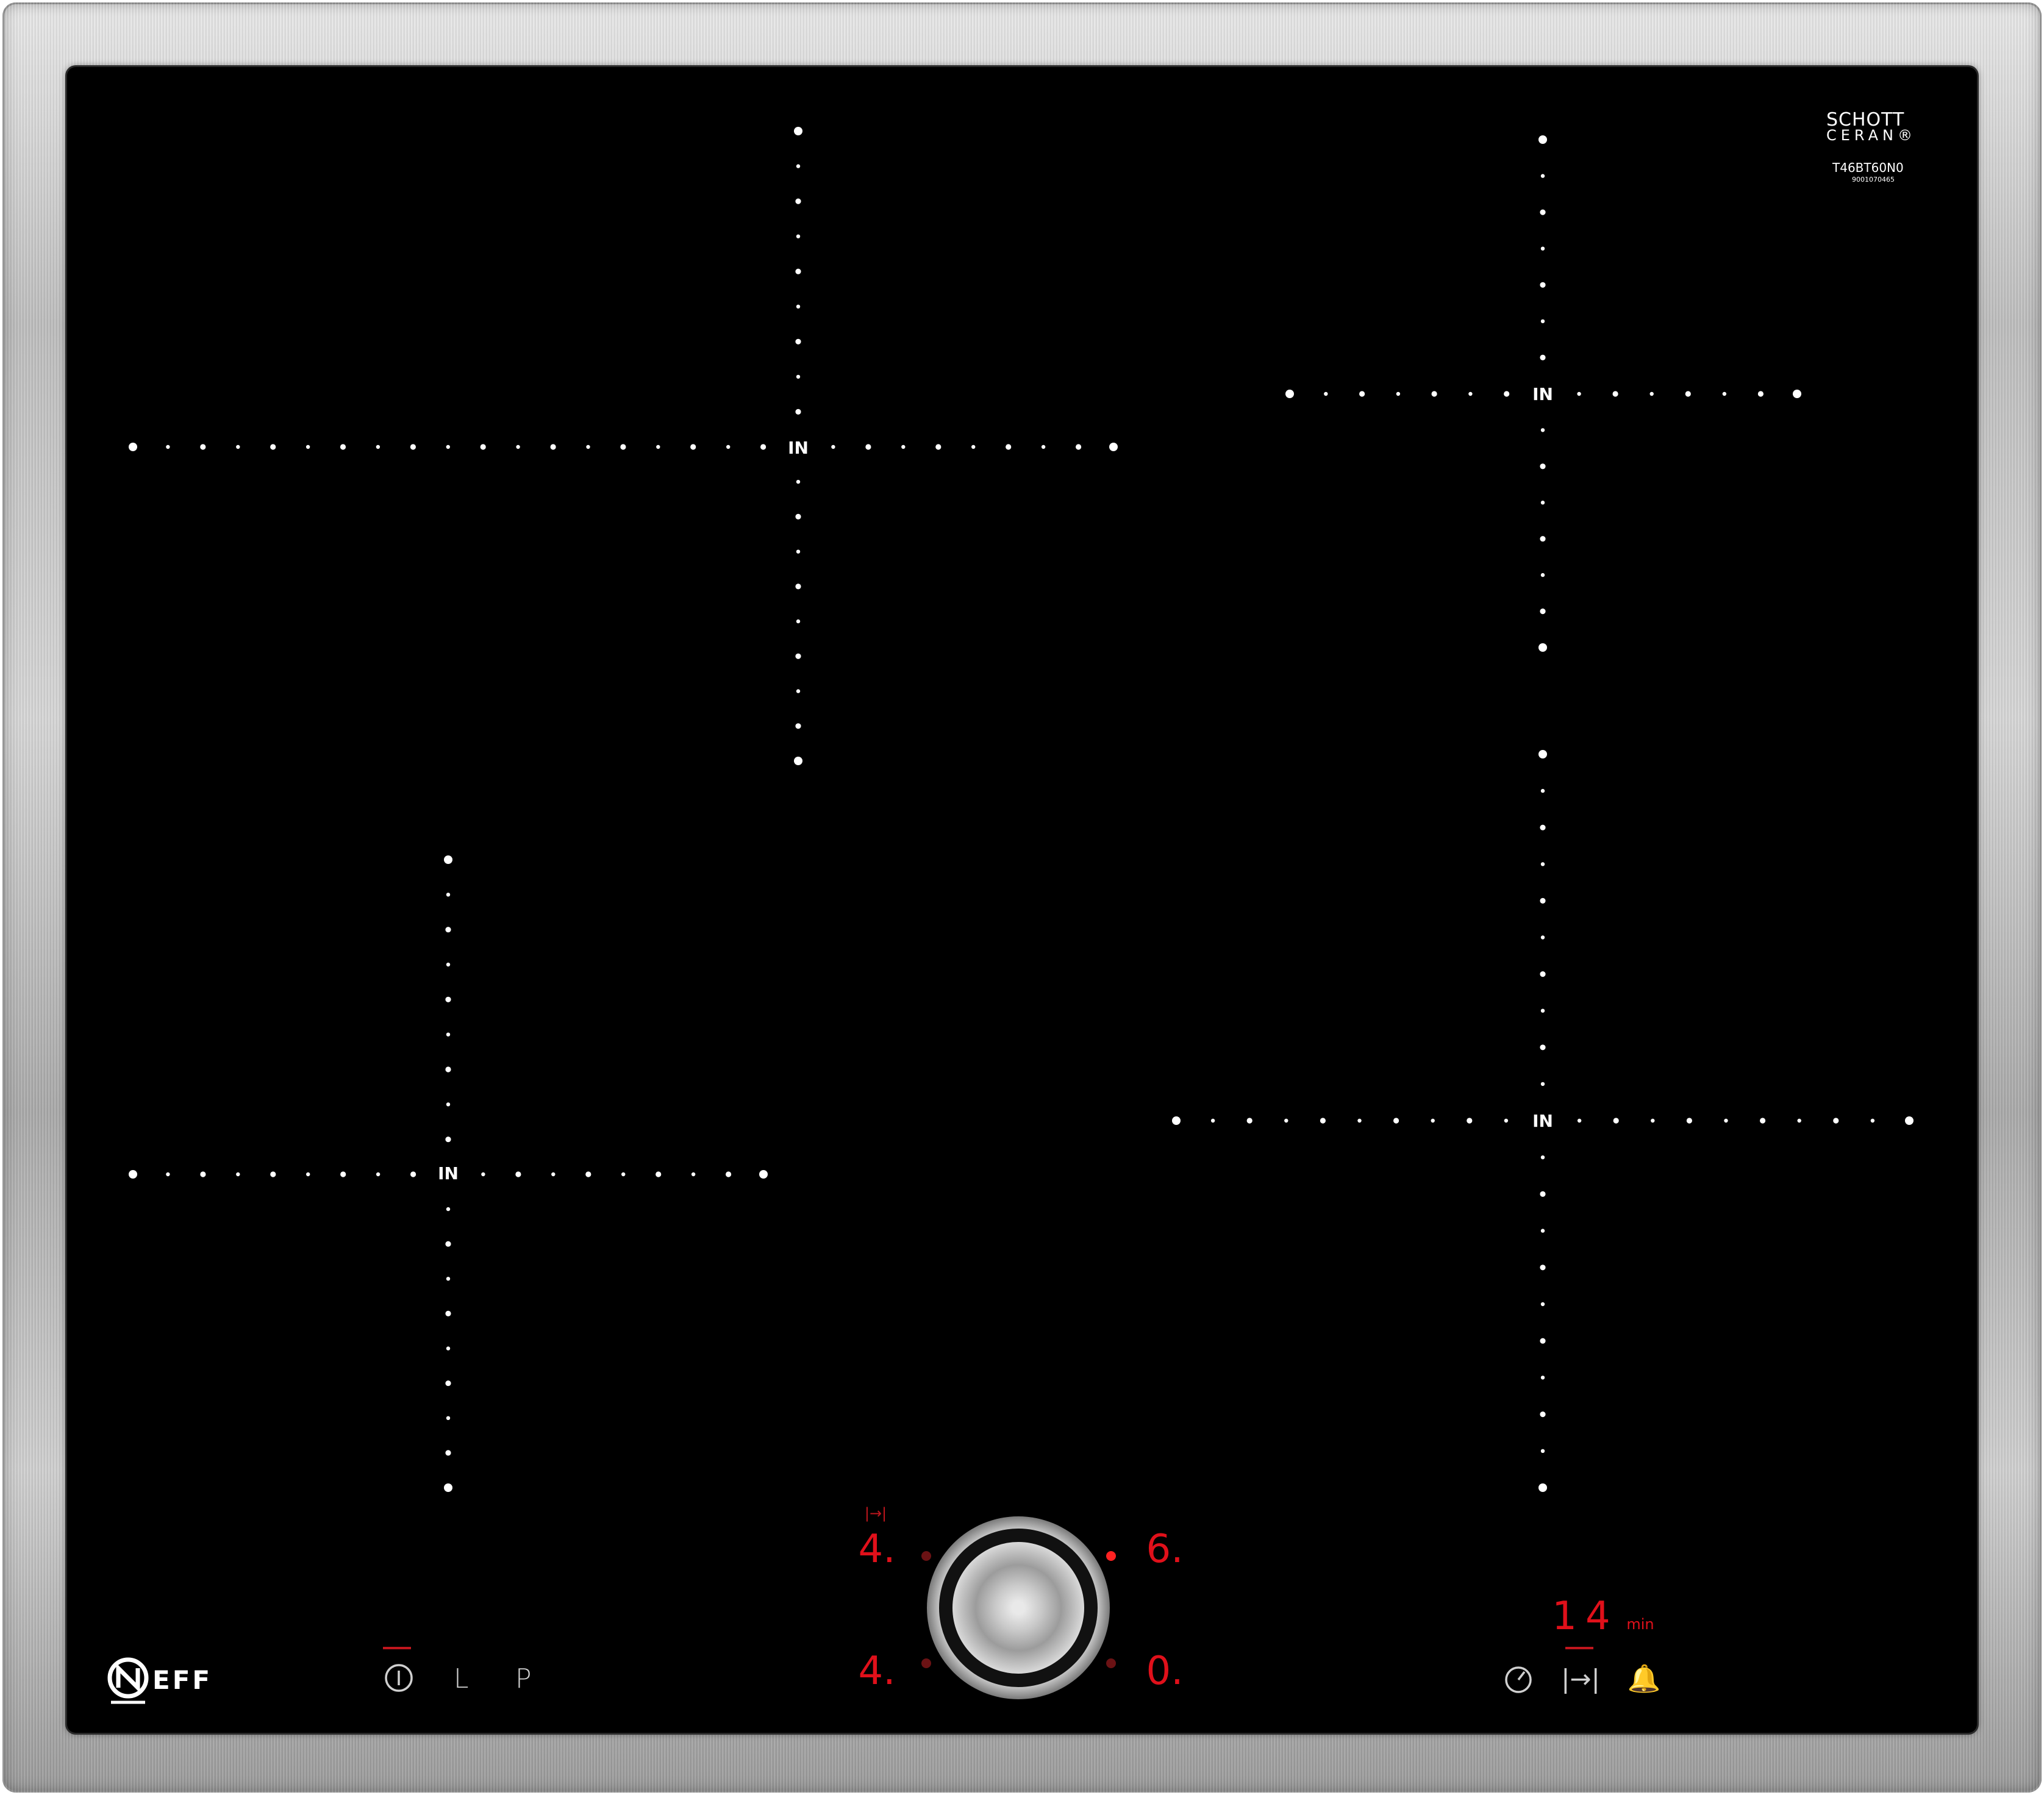 The width and height of the screenshot is (2044, 1795). What do you see at coordinates (1542, 1121) in the screenshot?
I see `zone-label-front-right: IN` at bounding box center [1542, 1121].